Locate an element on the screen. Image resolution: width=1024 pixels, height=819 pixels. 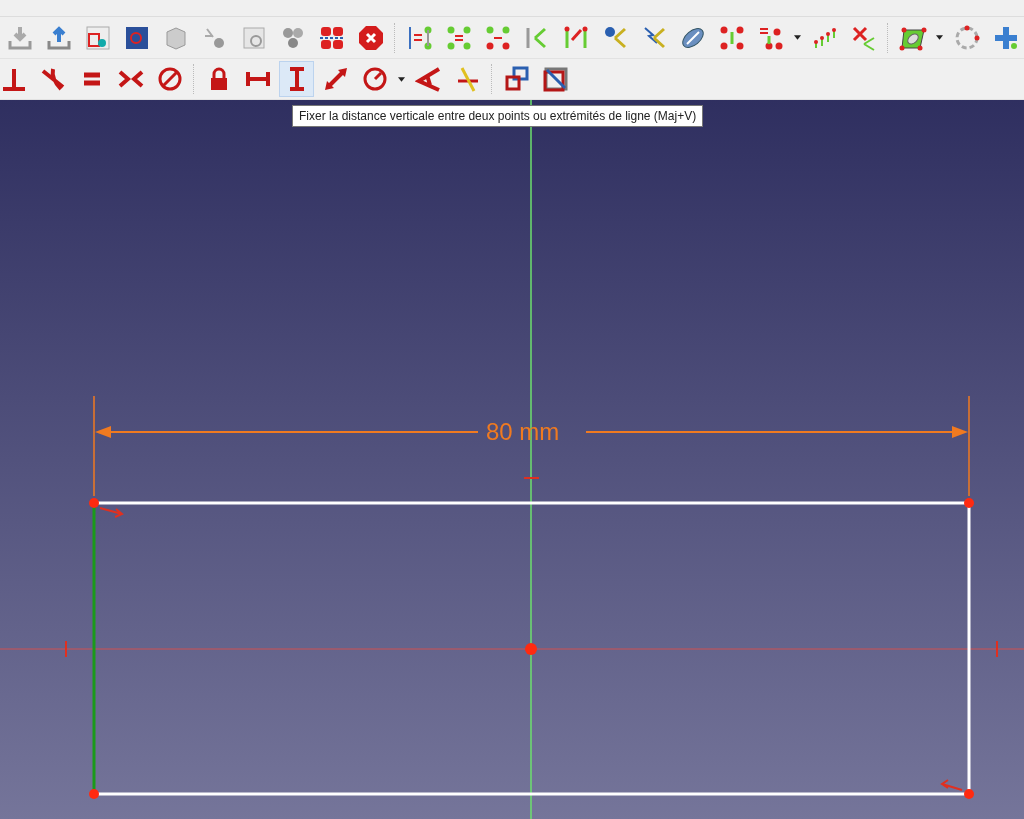
squares-magnifier-icon is located at coordinates (97, 37).